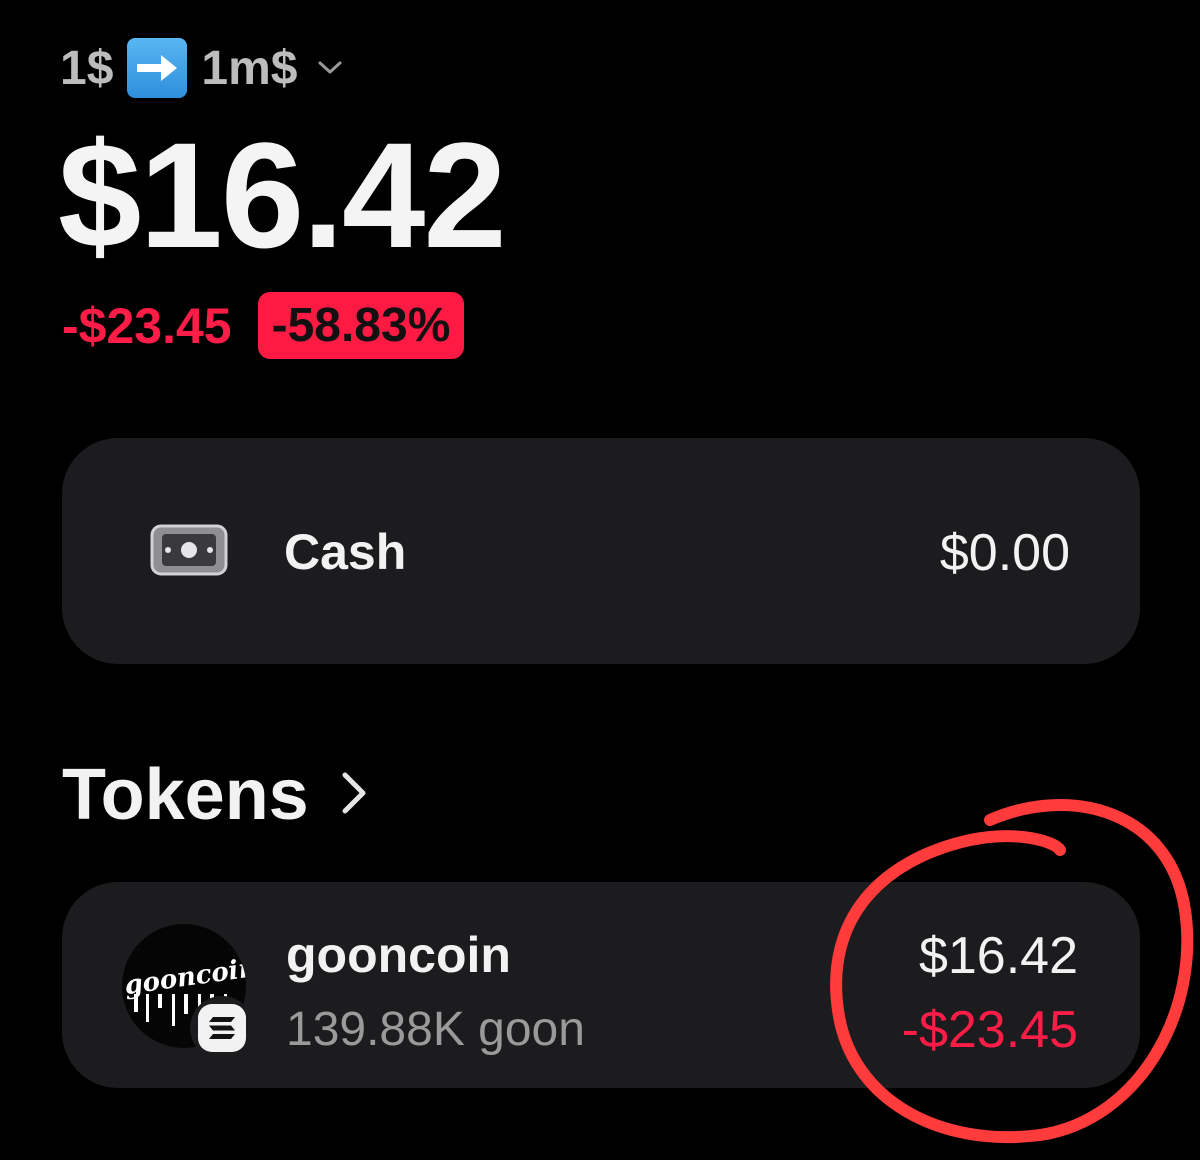  What do you see at coordinates (998, 956) in the screenshot?
I see `token-value: $16.42` at bounding box center [998, 956].